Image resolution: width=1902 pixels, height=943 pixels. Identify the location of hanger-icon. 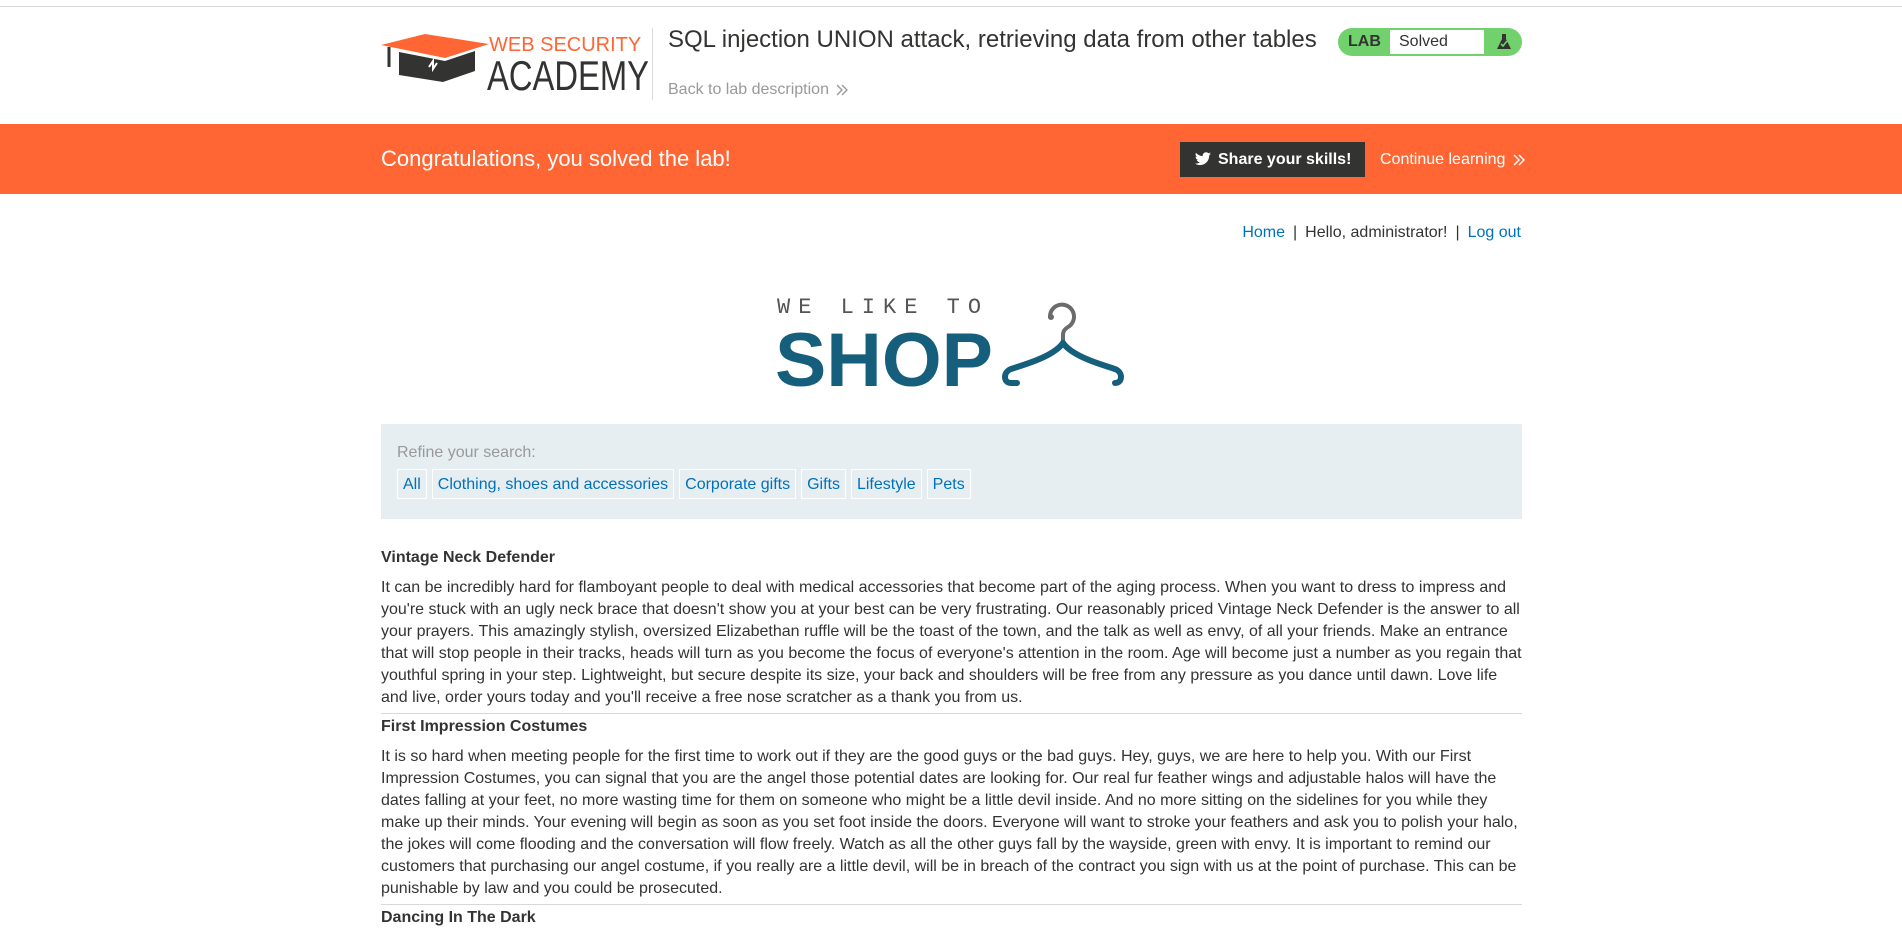
(1063, 344).